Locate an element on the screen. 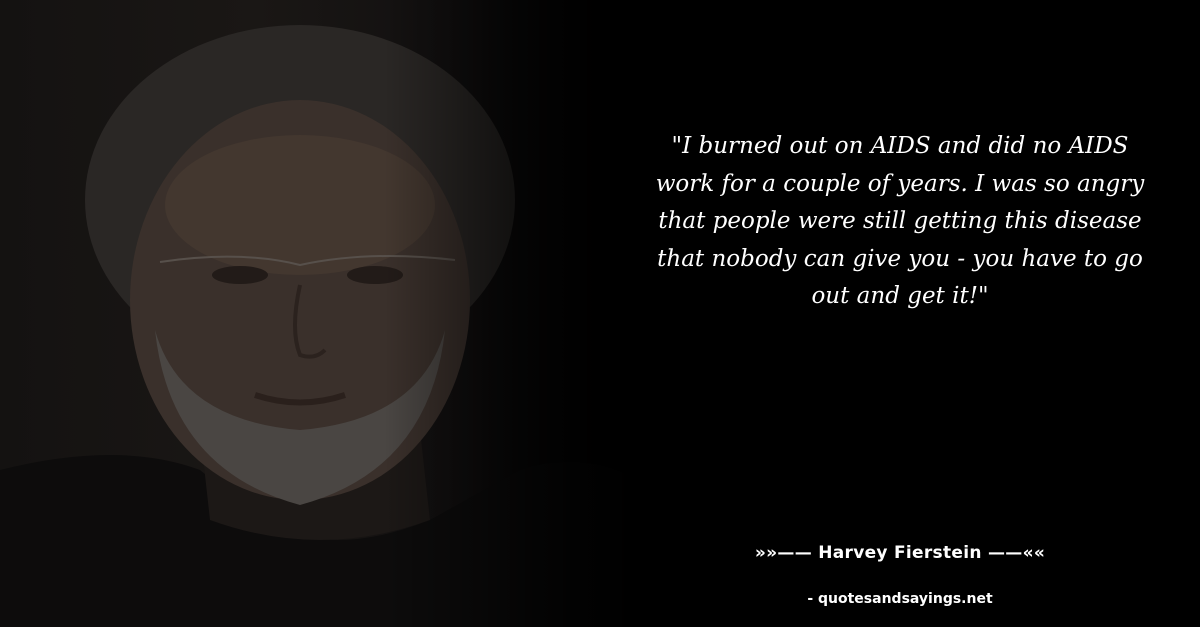  source-credit: - quotesandsayings.net is located at coordinates (900, 599).